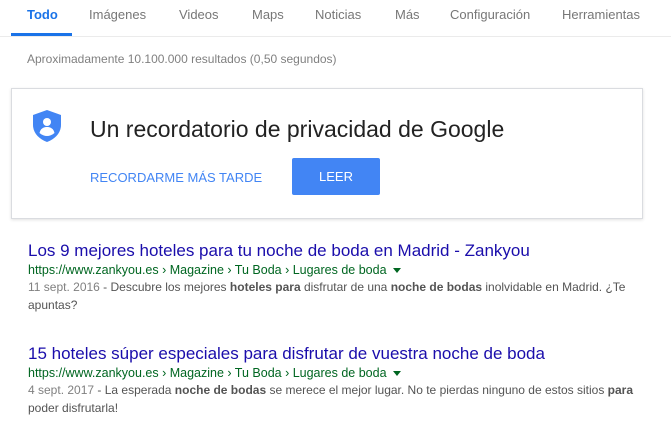 This screenshot has width=671, height=430. I want to click on tab-todo: Todo, so click(42, 14).